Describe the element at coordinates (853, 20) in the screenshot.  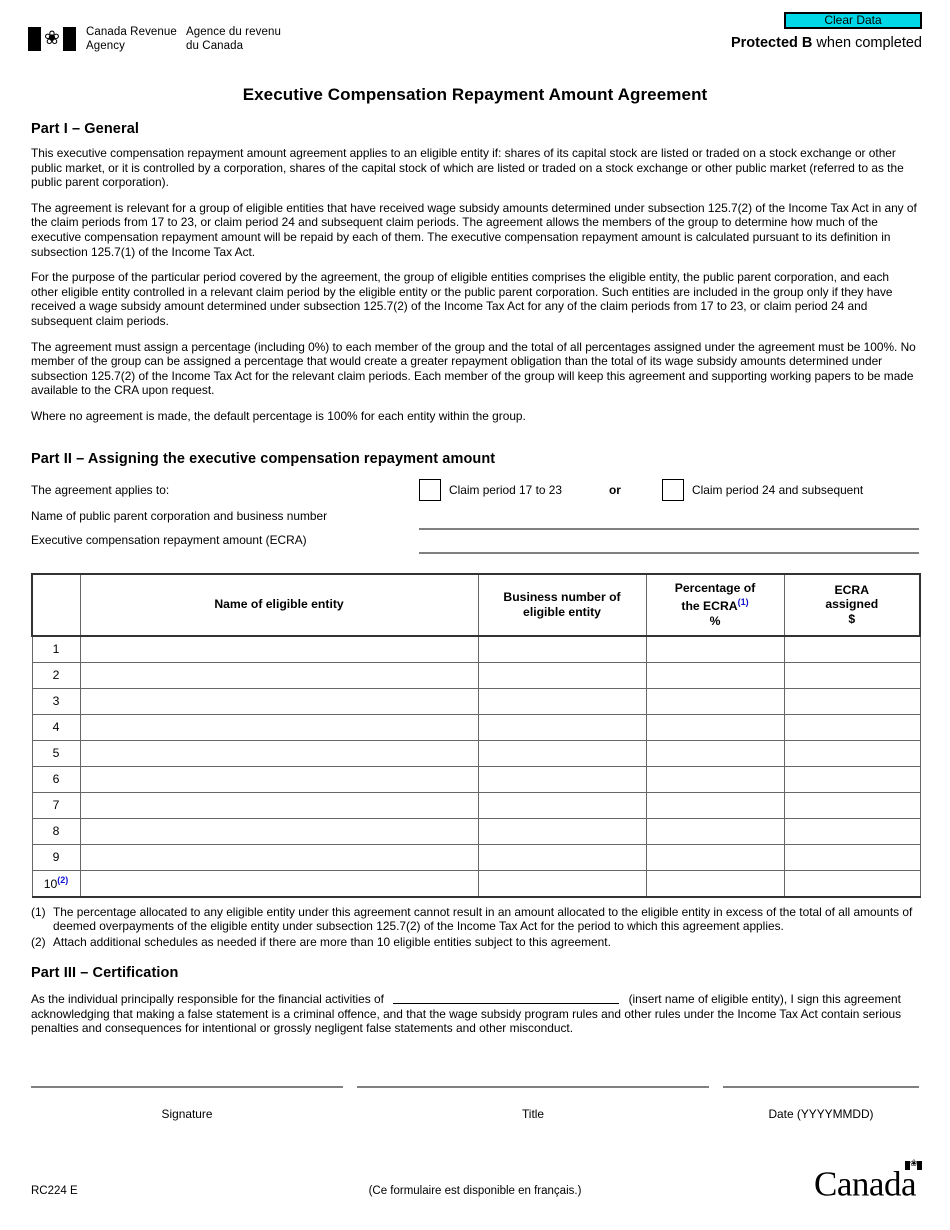
I see `clear-data-button: Clear Data` at that location.